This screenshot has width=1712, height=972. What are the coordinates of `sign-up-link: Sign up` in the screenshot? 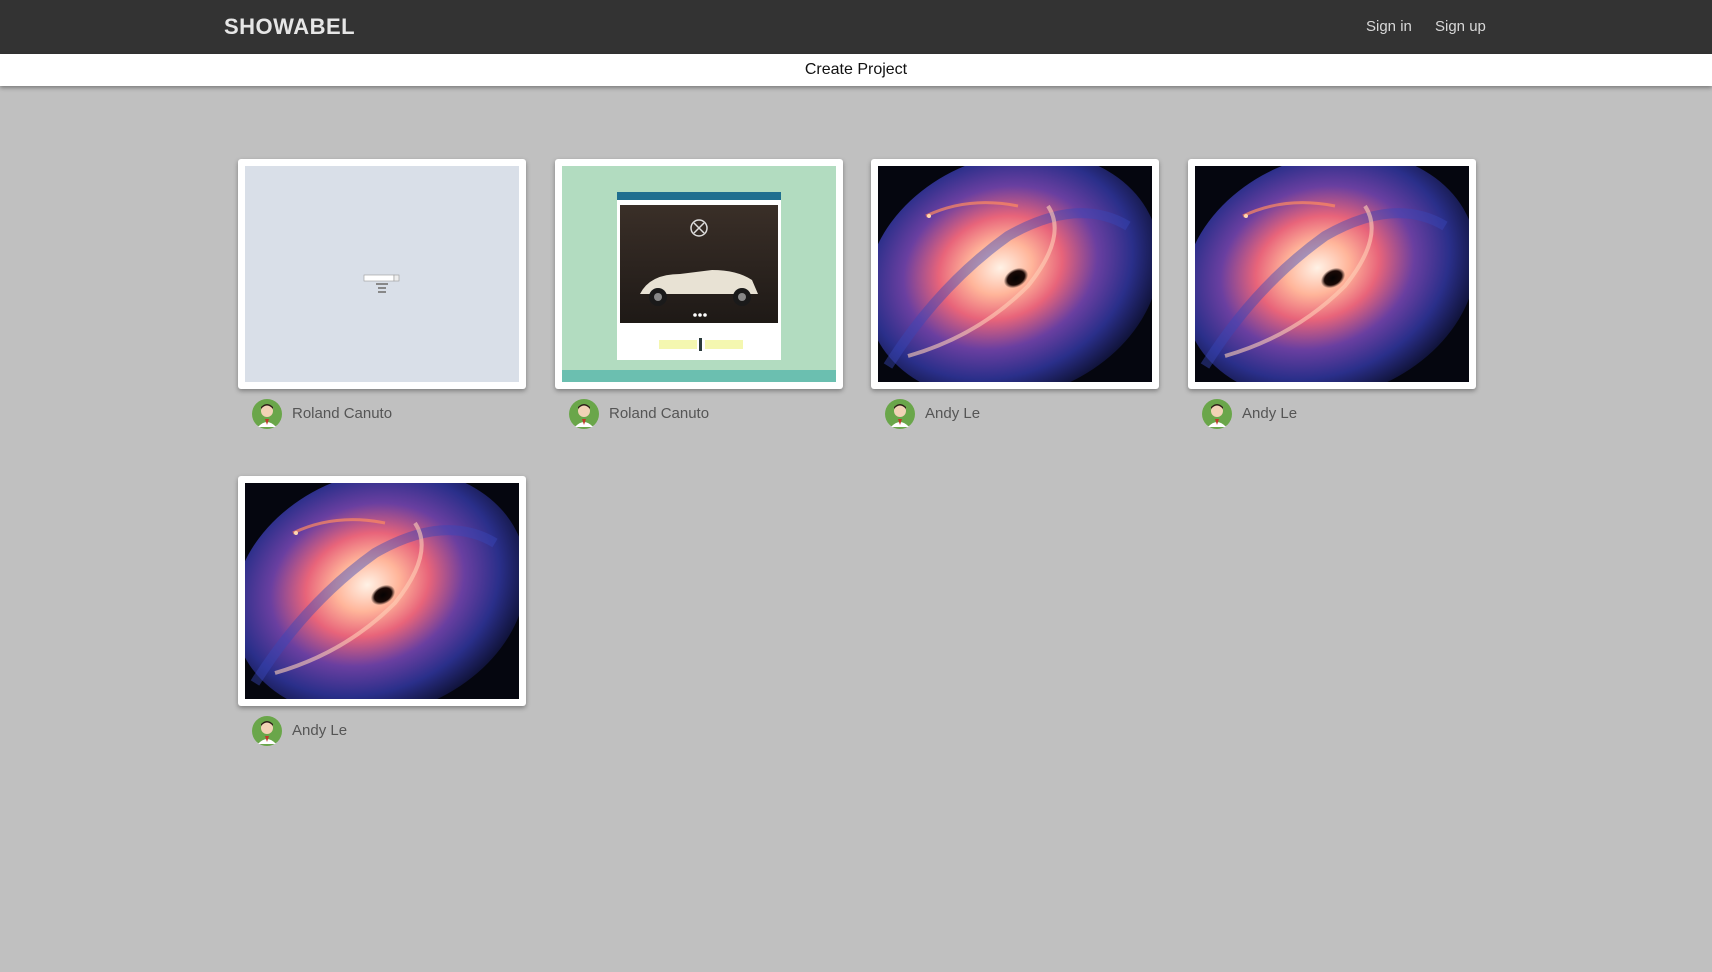 It's located at (1460, 26).